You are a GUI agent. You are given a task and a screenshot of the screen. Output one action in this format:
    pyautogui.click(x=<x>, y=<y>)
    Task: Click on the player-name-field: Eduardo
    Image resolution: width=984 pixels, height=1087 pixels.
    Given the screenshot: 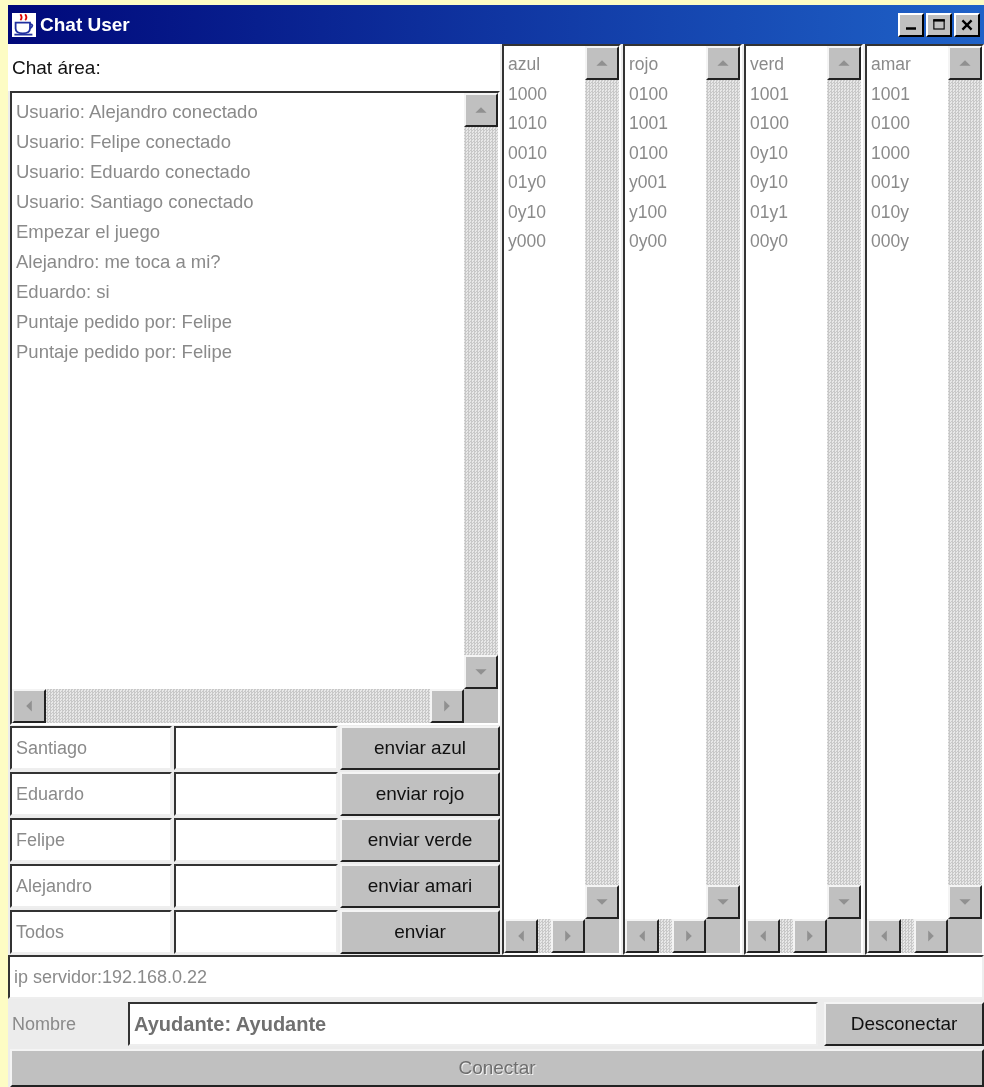 What is the action you would take?
    pyautogui.click(x=91, y=794)
    